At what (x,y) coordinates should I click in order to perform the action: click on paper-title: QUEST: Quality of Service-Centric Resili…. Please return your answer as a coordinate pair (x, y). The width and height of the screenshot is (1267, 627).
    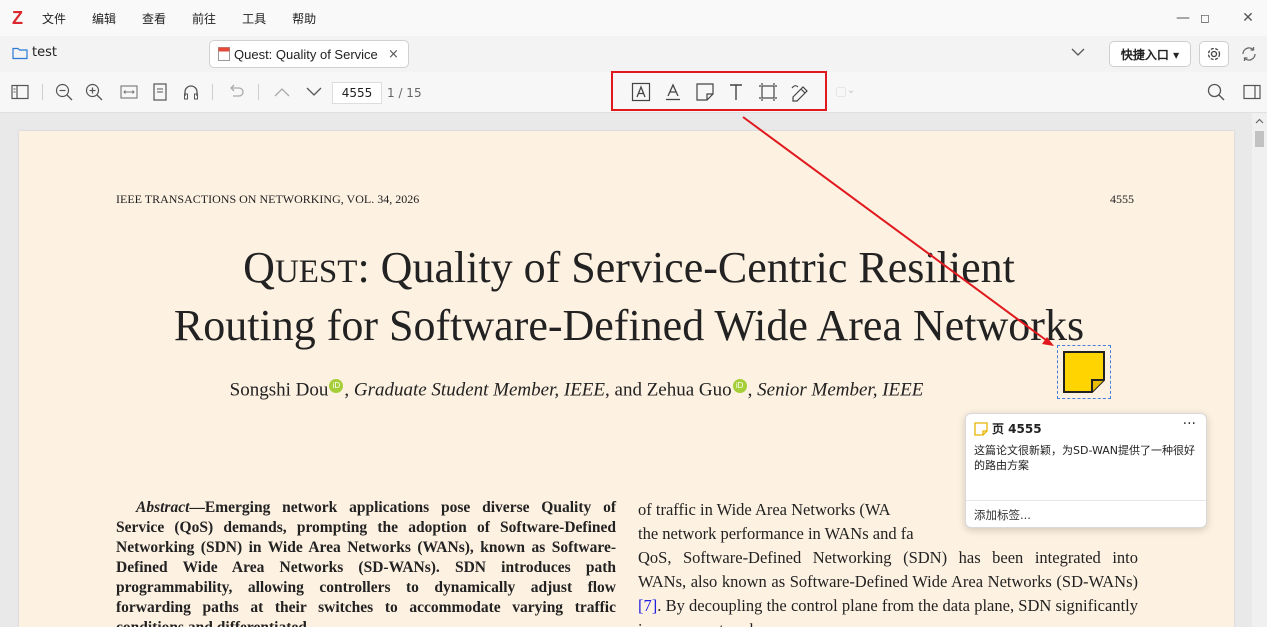
    Looking at the image, I should click on (629, 296).